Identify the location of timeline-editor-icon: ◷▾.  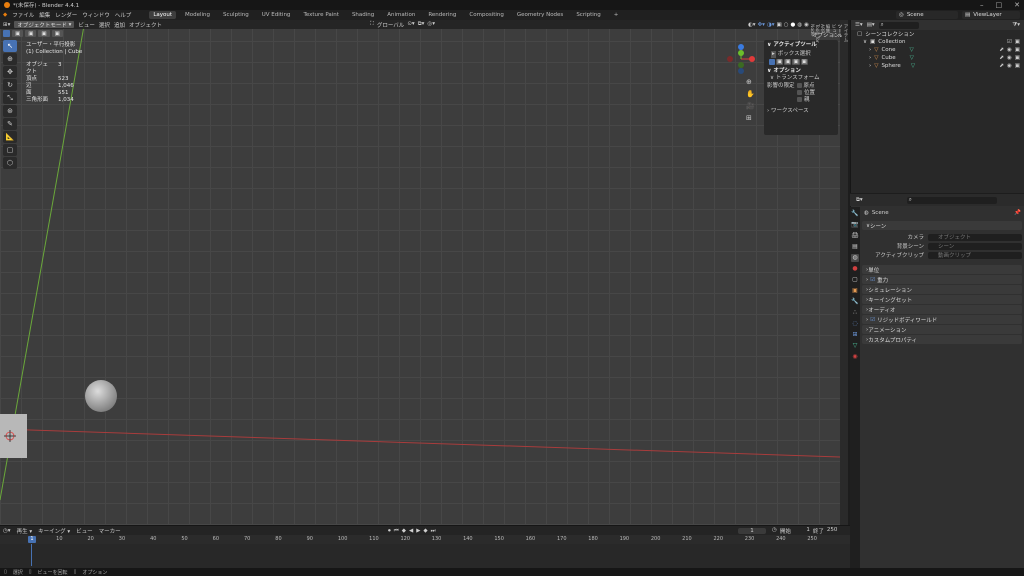
(7, 531).